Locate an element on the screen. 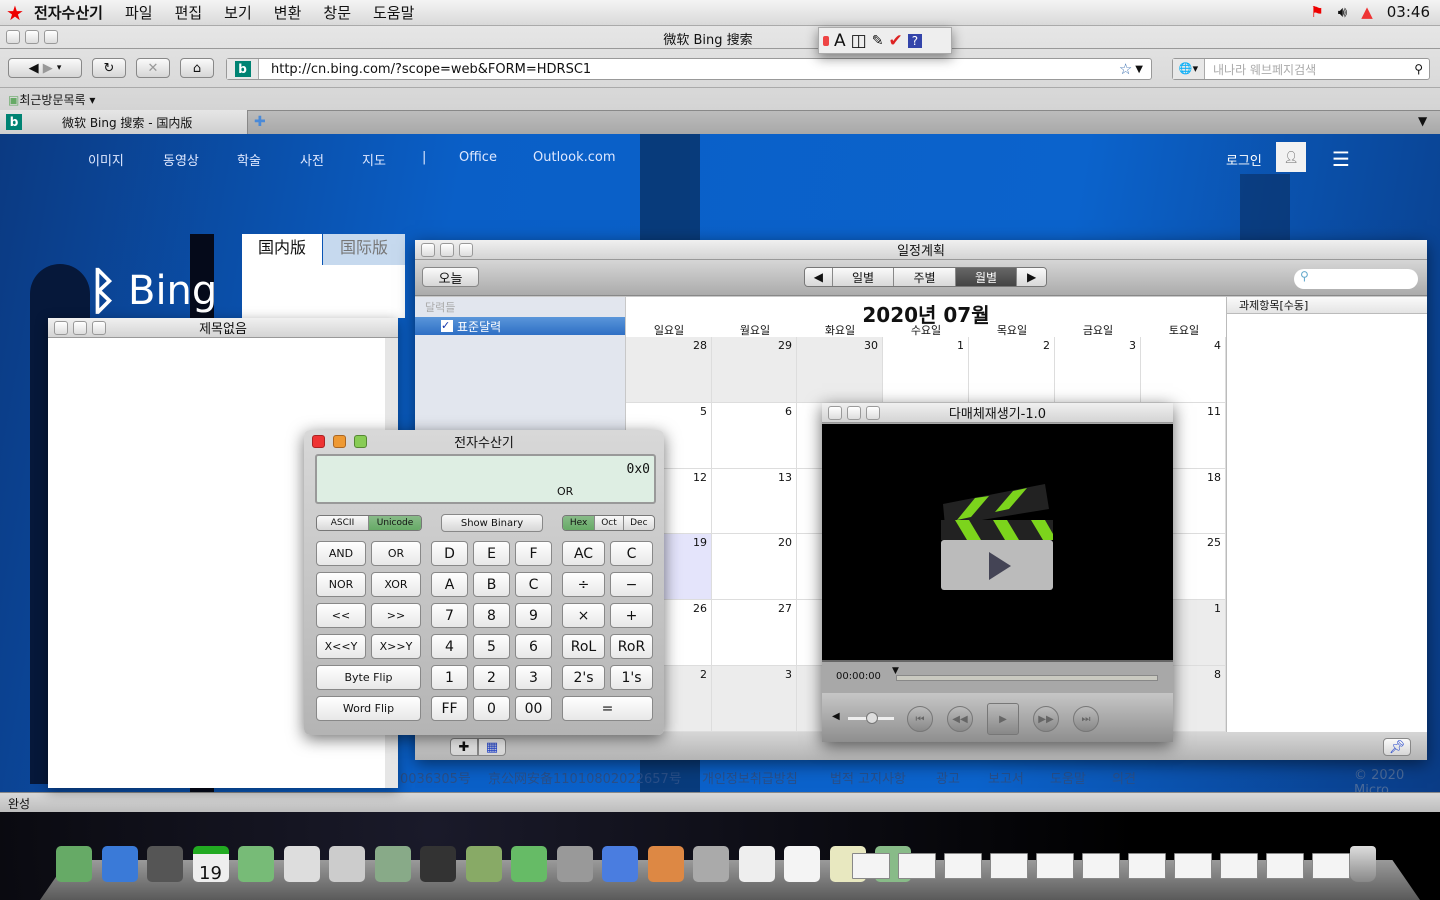 Image resolution: width=1440 pixels, height=900 pixels. login-link: 로그인 is located at coordinates (1244, 159).